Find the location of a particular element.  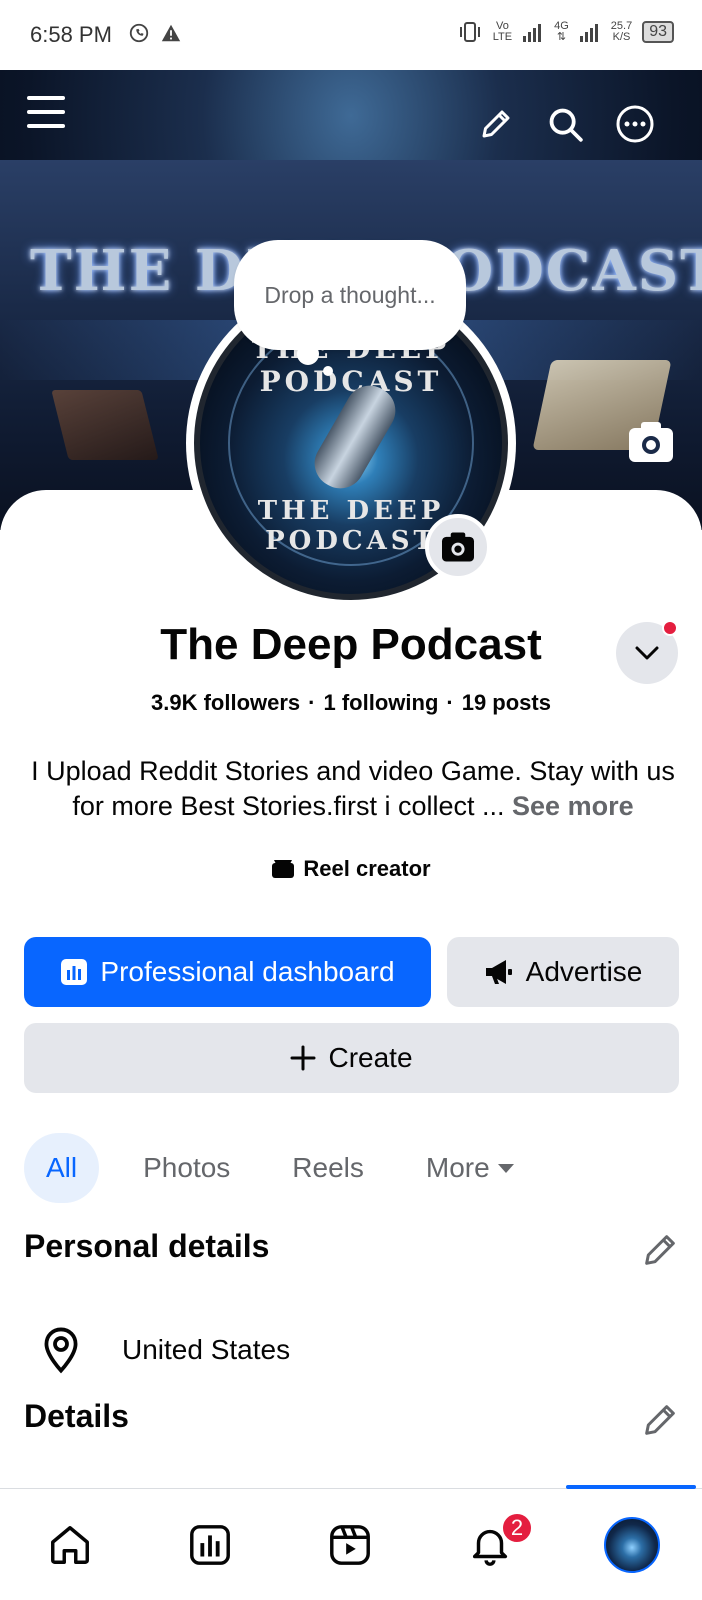

followers-count: 3.9K followers is located at coordinates (225, 702).